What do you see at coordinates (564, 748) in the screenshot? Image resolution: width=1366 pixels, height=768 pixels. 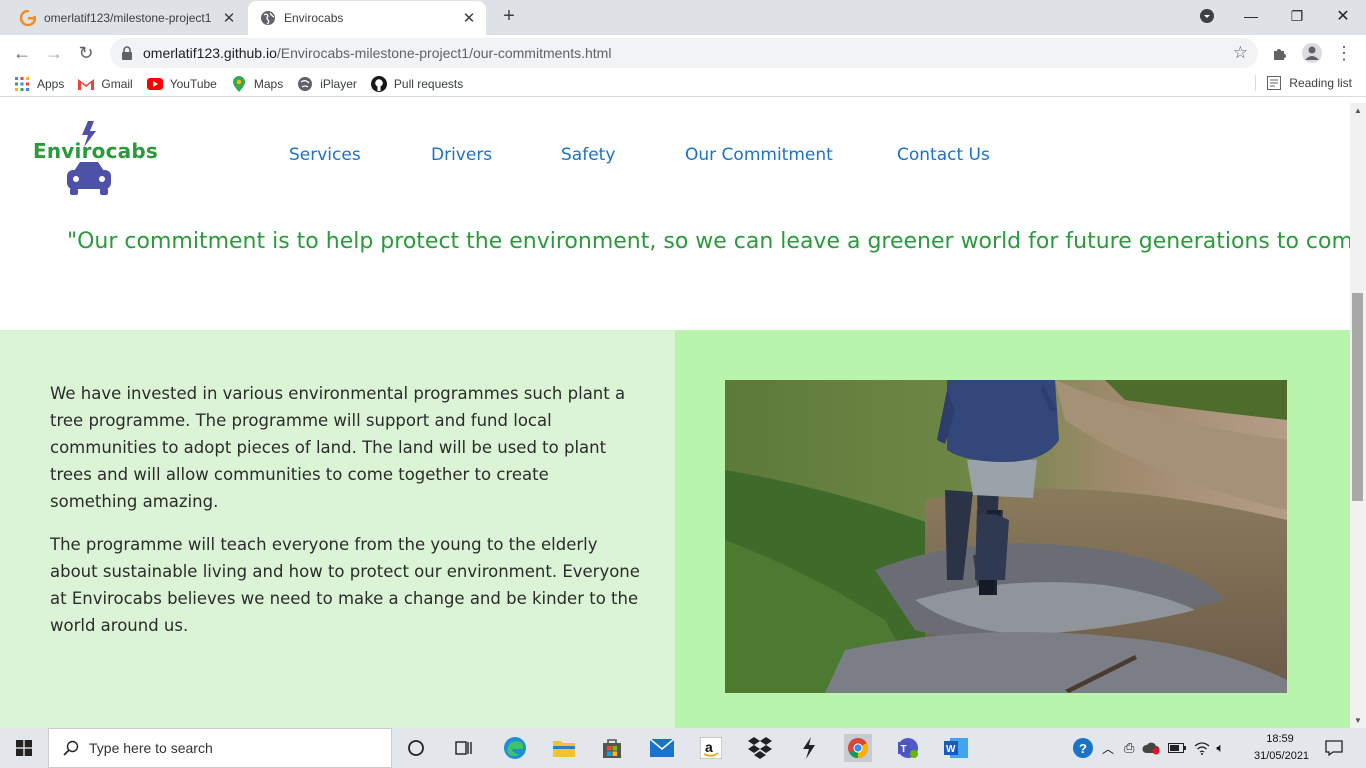 I see `file-explorer-icon` at bounding box center [564, 748].